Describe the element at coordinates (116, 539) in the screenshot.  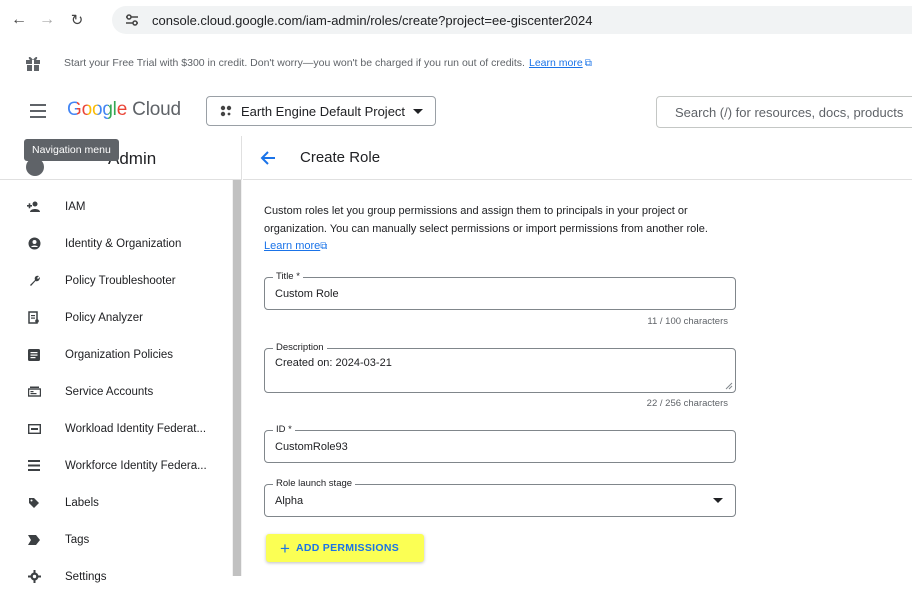
I see `sidebar-item-tags: Tags` at that location.